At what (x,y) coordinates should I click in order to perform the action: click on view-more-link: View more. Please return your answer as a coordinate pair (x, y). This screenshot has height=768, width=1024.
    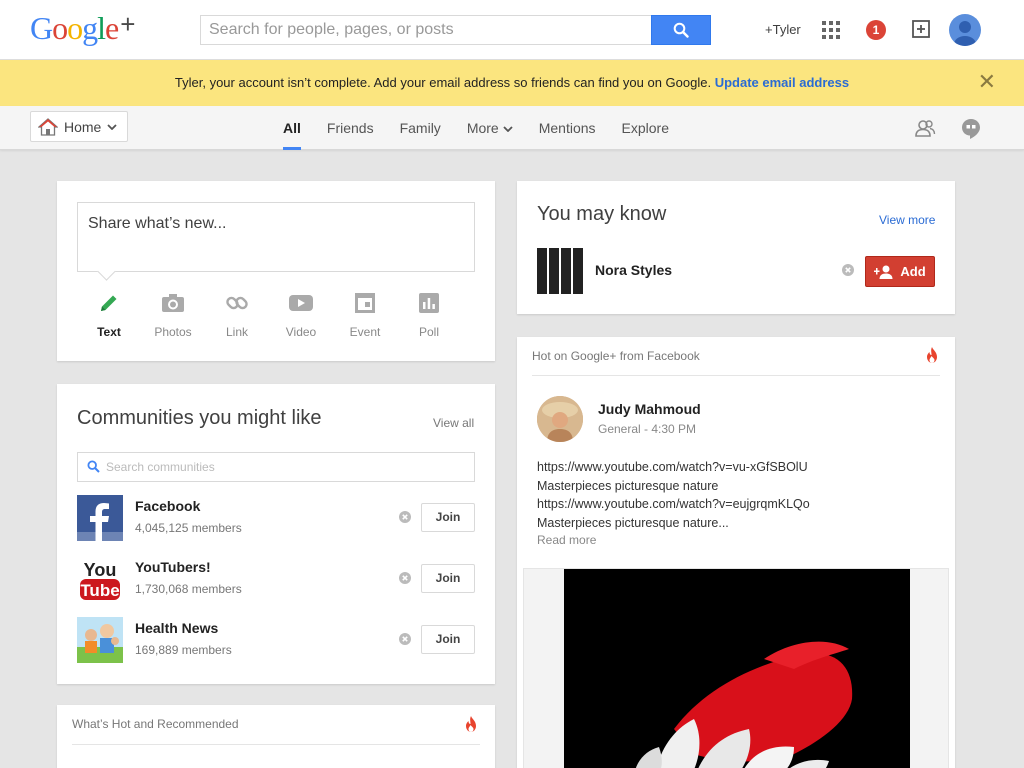
    Looking at the image, I should click on (907, 220).